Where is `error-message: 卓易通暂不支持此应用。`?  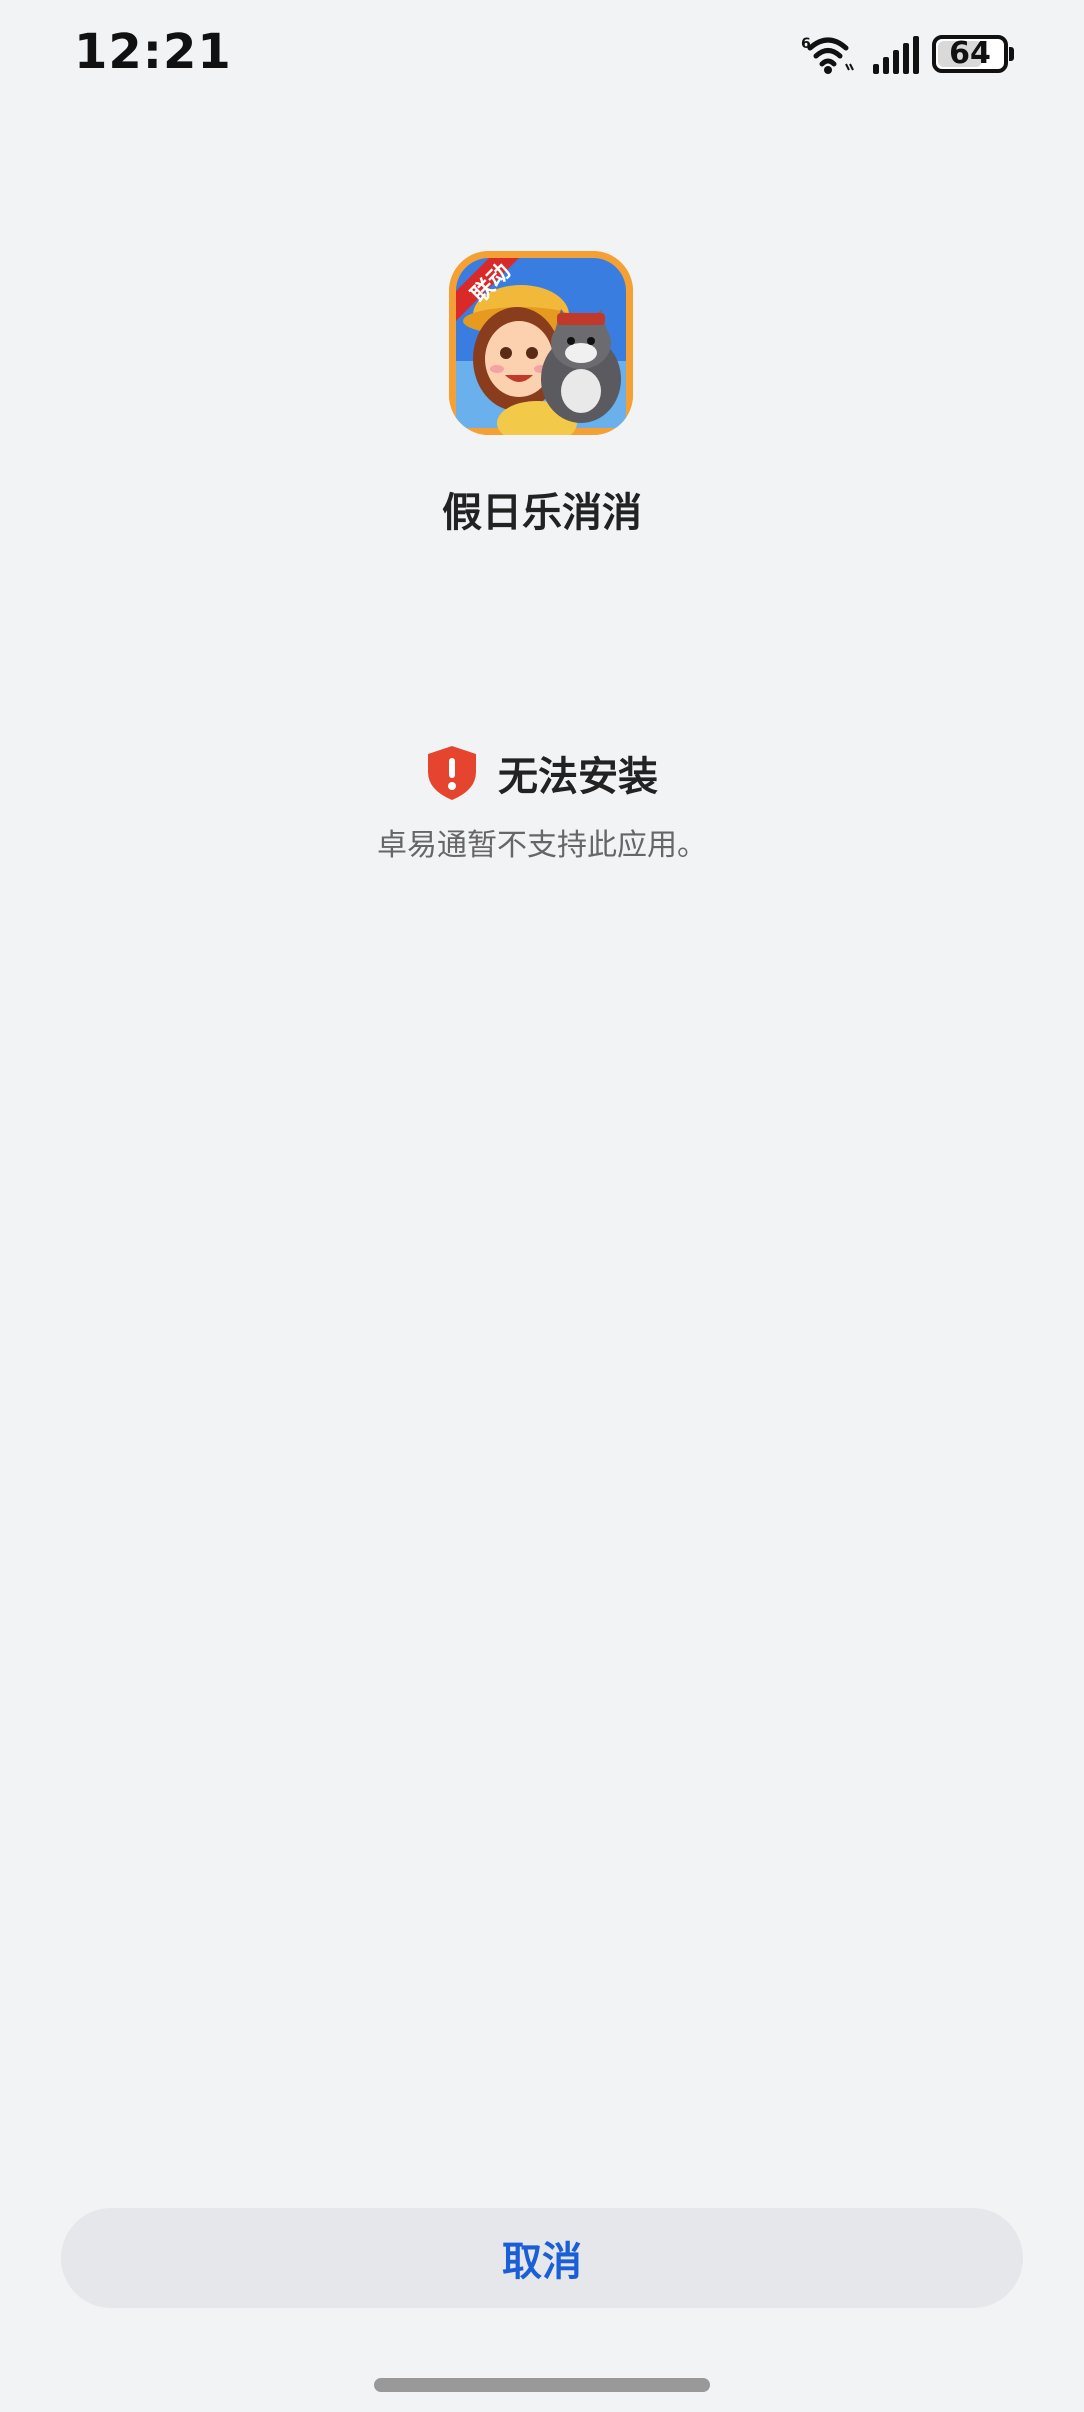
error-message: 卓易通暂不支持此应用。 is located at coordinates (542, 845).